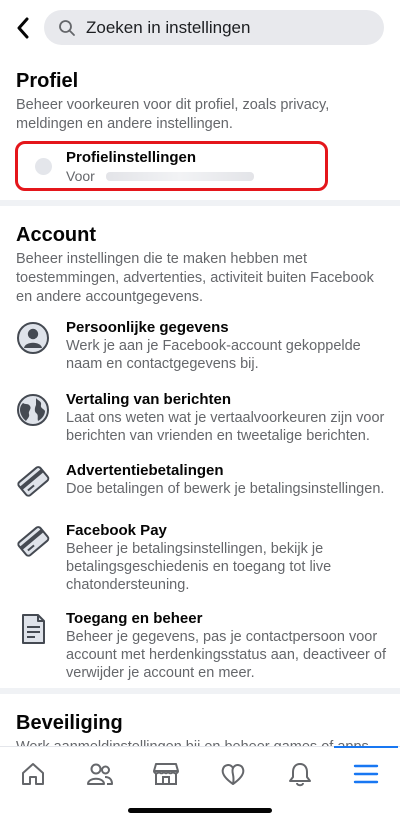 This screenshot has width=400, height=822. I want to click on chevron-left-icon, so click(23, 28).